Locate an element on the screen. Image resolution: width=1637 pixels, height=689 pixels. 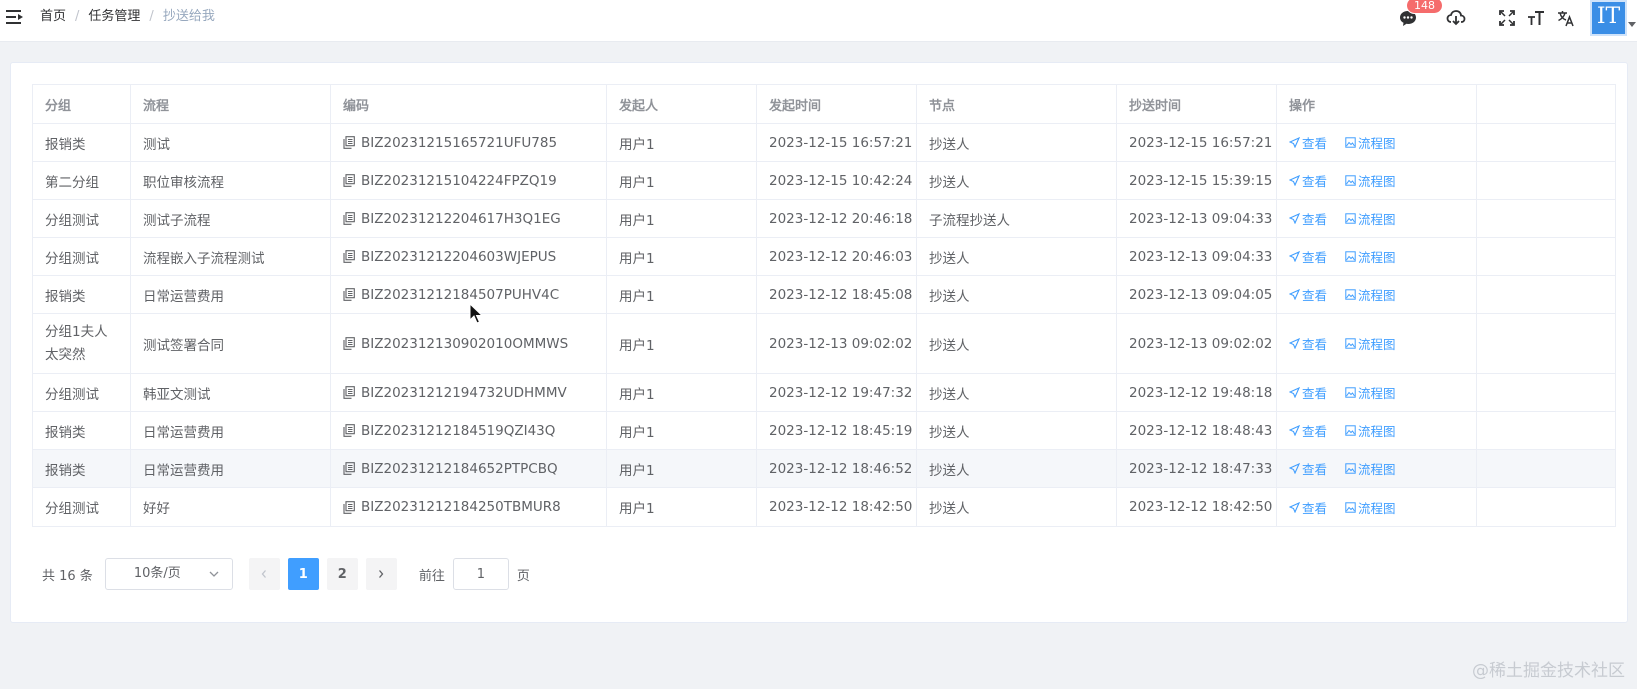
breadcrumb-home: 首页 is located at coordinates (53, 17).